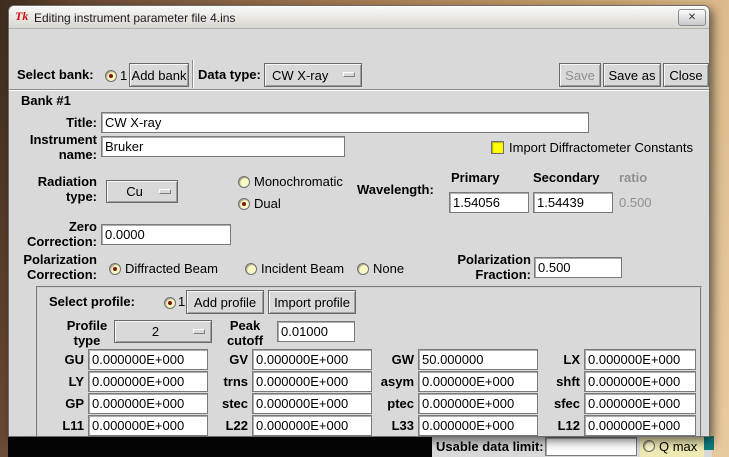 Image resolution: width=729 pixels, height=457 pixels. What do you see at coordinates (22, 16) in the screenshot?
I see `tk-app-icon: Tk` at bounding box center [22, 16].